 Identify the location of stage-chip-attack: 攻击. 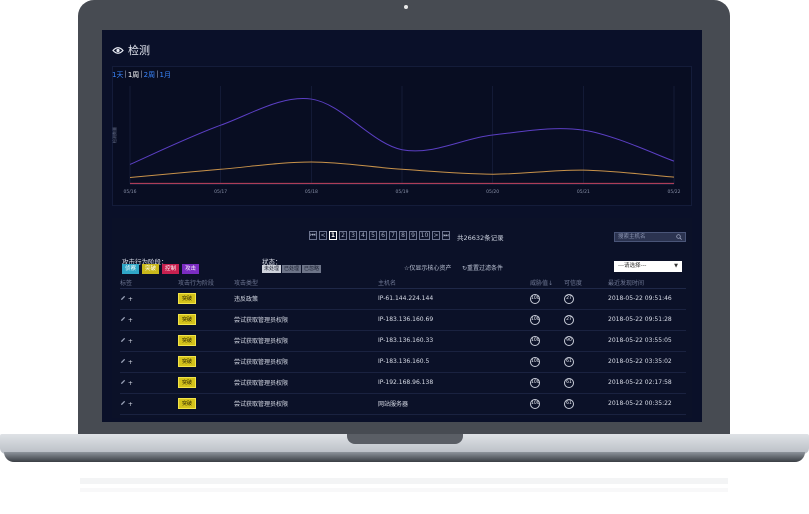
(191, 269).